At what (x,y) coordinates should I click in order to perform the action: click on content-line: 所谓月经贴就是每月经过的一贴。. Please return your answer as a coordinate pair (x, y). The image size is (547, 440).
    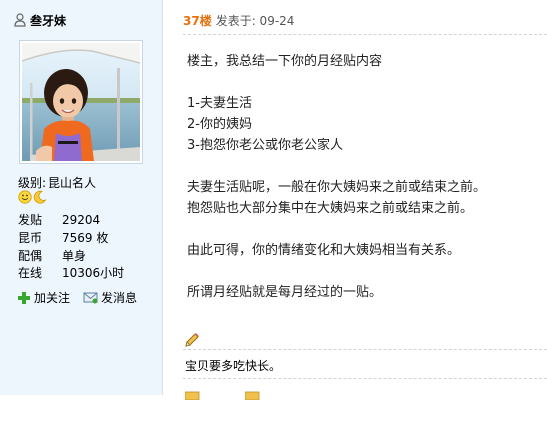
    Looking at the image, I should click on (285, 292).